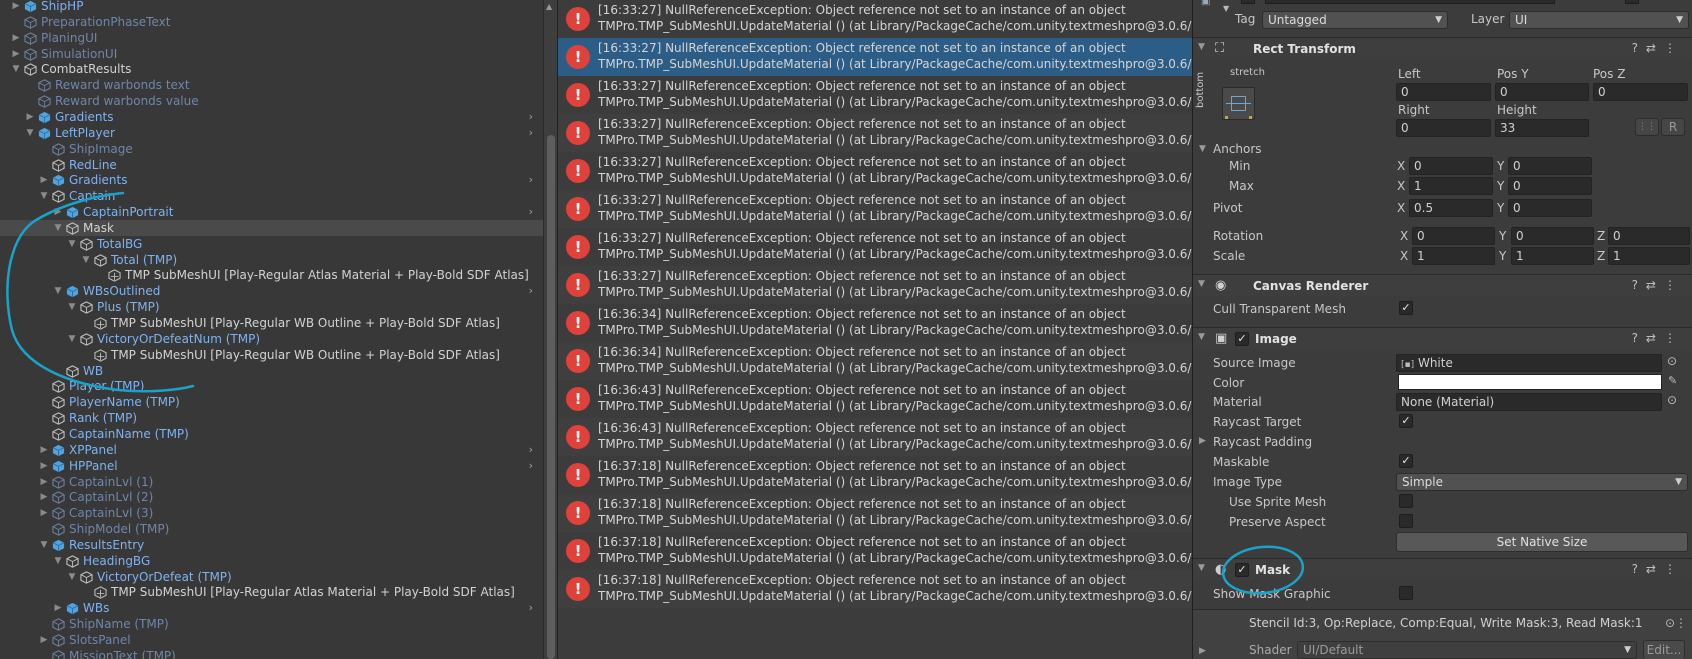 This screenshot has height=659, width=1692. What do you see at coordinates (1530, 382) in the screenshot?
I see `color-swatch` at bounding box center [1530, 382].